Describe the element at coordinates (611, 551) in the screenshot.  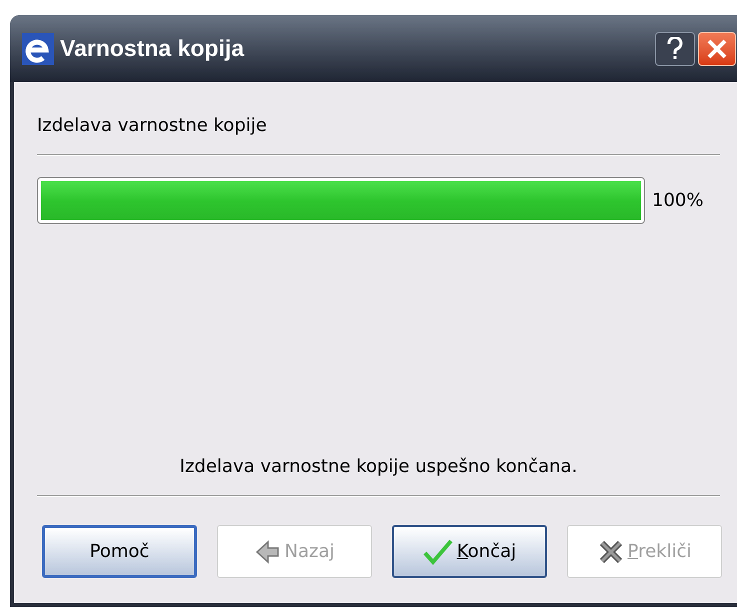
I see `x-icon` at that location.